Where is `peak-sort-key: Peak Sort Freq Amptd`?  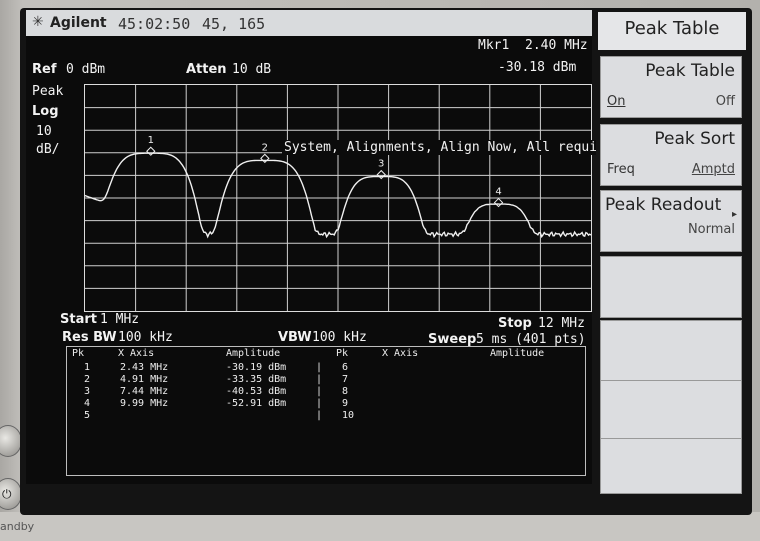 peak-sort-key: Peak Sort Freq Amptd is located at coordinates (671, 155).